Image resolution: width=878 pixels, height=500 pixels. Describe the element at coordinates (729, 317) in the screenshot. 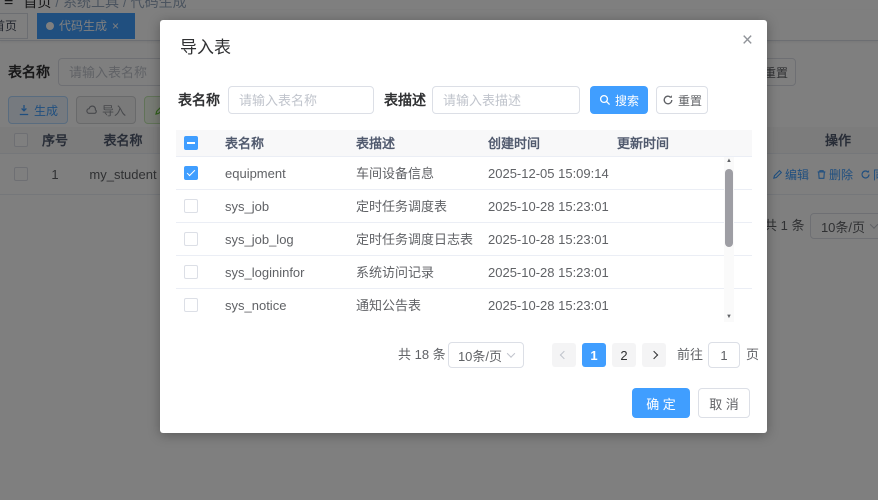

I see `scroll-down-icon: ▼` at that location.